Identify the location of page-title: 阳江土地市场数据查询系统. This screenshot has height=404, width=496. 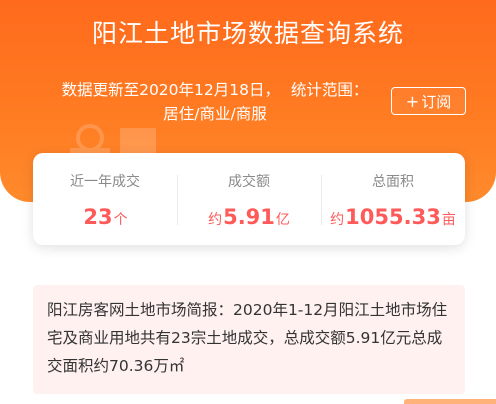
(247, 33).